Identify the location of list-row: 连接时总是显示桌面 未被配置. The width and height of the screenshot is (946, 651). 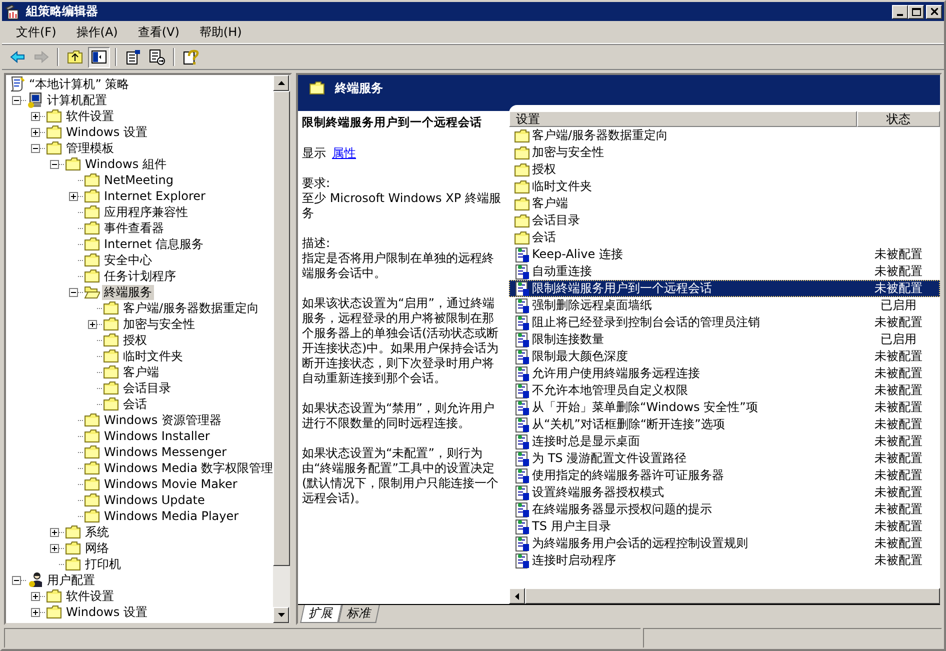
(724, 441).